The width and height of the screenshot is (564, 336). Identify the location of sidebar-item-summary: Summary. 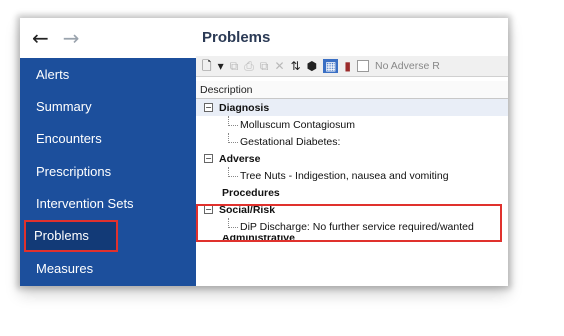
(108, 106).